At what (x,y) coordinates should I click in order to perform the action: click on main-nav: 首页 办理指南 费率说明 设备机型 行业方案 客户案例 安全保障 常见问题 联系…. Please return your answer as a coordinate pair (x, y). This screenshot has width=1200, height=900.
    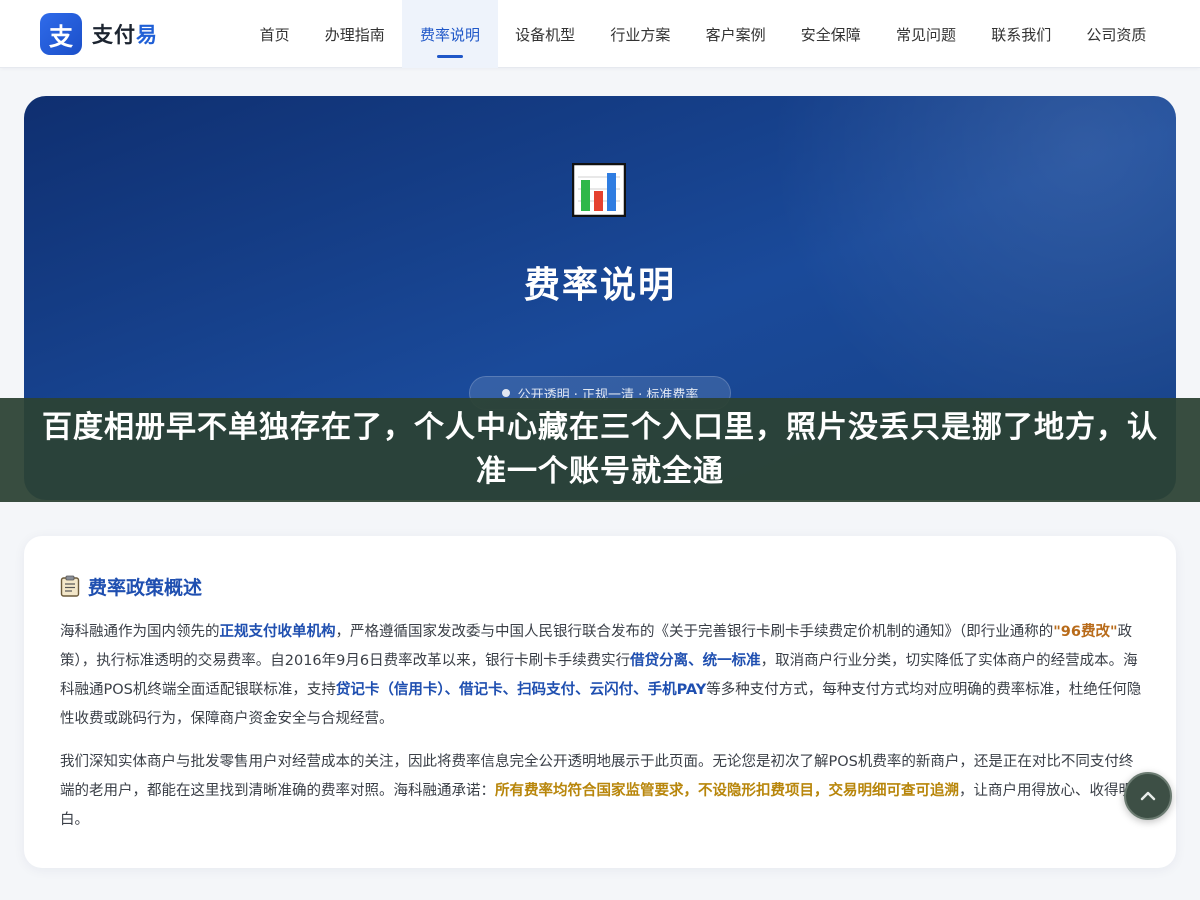
    Looking at the image, I should click on (703, 34).